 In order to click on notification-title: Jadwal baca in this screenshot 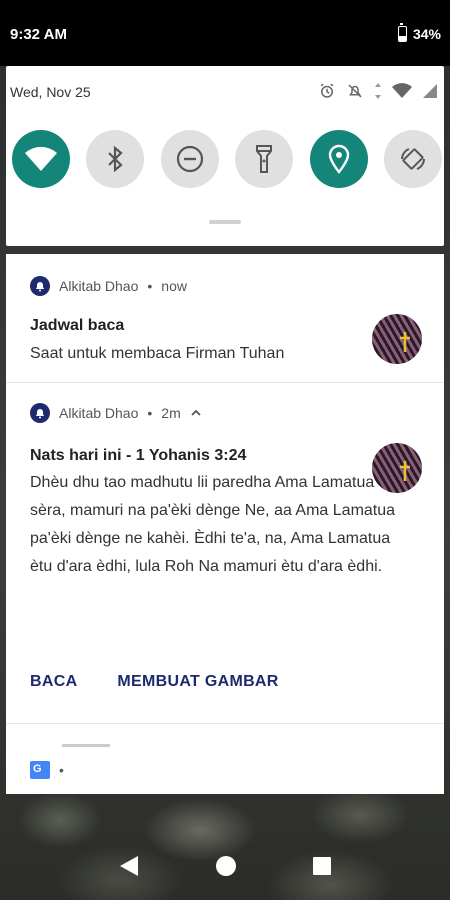, I will do `click(77, 325)`.